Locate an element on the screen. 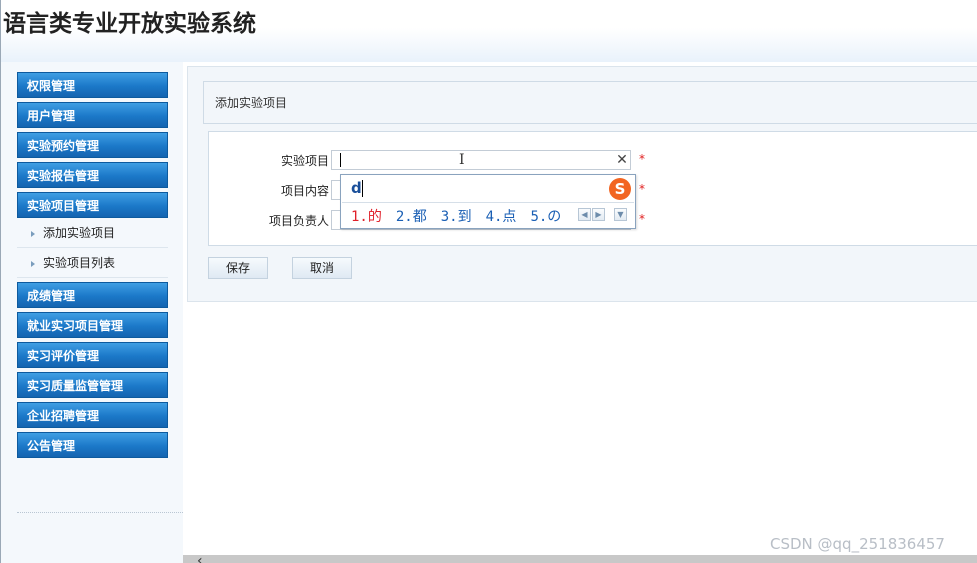 The height and width of the screenshot is (563, 977). submenu-project-list: 实验项目列表 is located at coordinates (92, 263).